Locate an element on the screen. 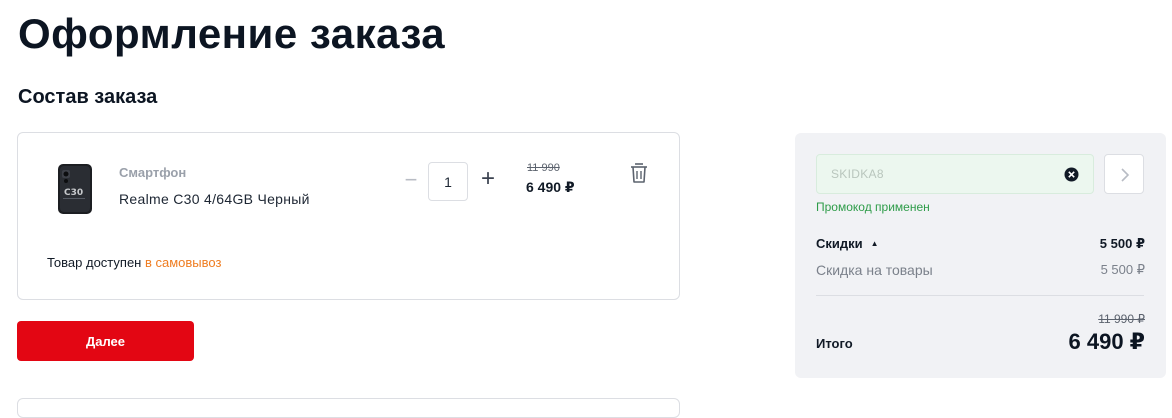 Image resolution: width=1172 pixels, height=418 pixels. promo-code-input is located at coordinates (941, 174).